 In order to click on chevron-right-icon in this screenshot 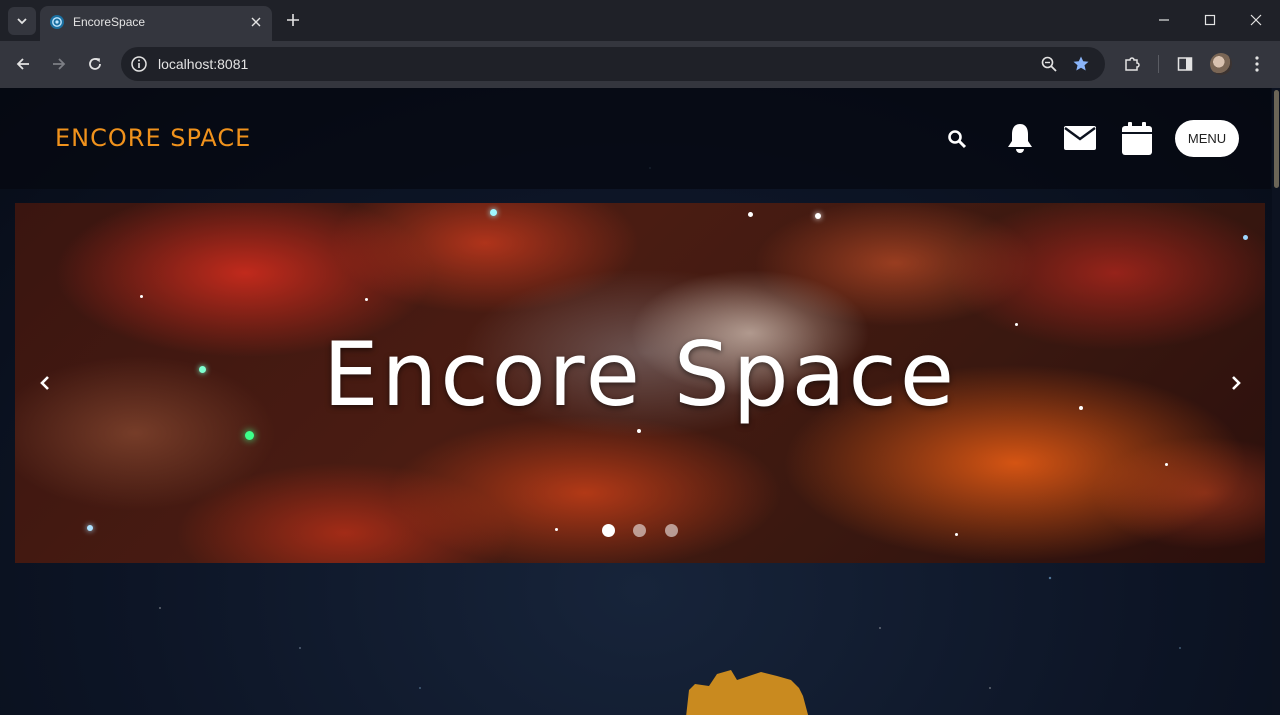, I will do `click(1236, 383)`.